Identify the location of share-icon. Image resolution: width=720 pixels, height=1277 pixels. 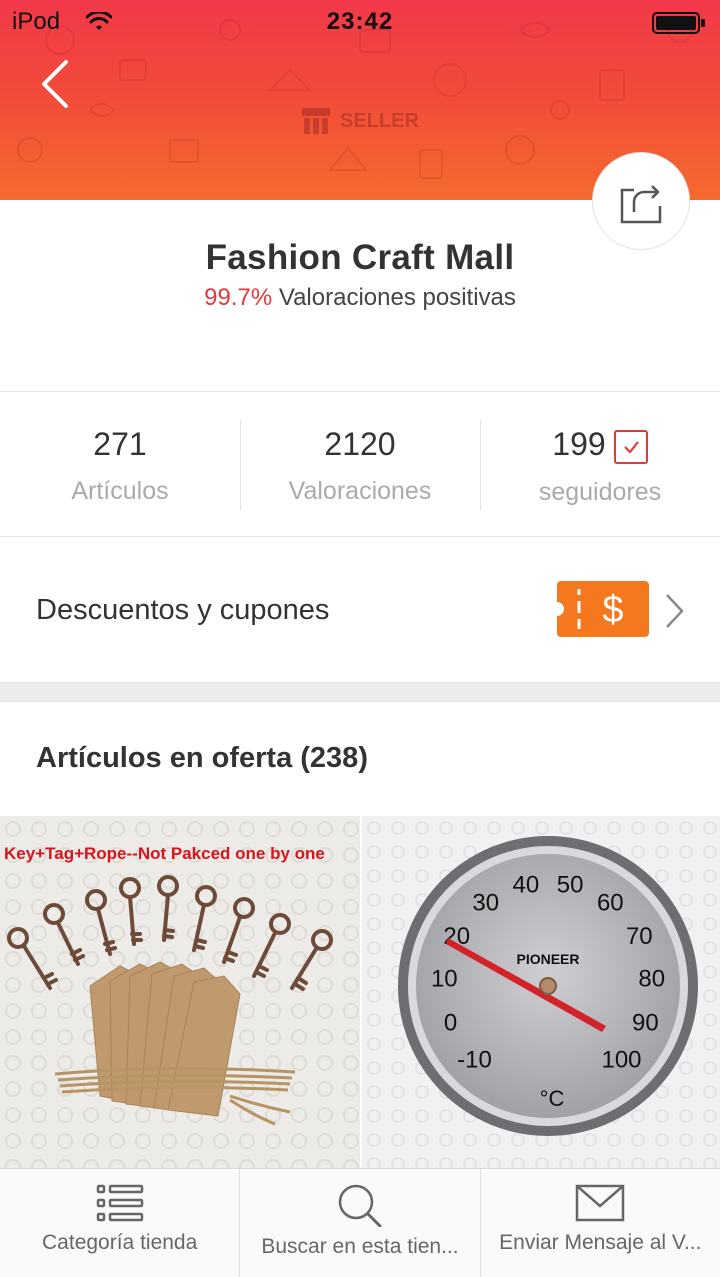
(641, 204).